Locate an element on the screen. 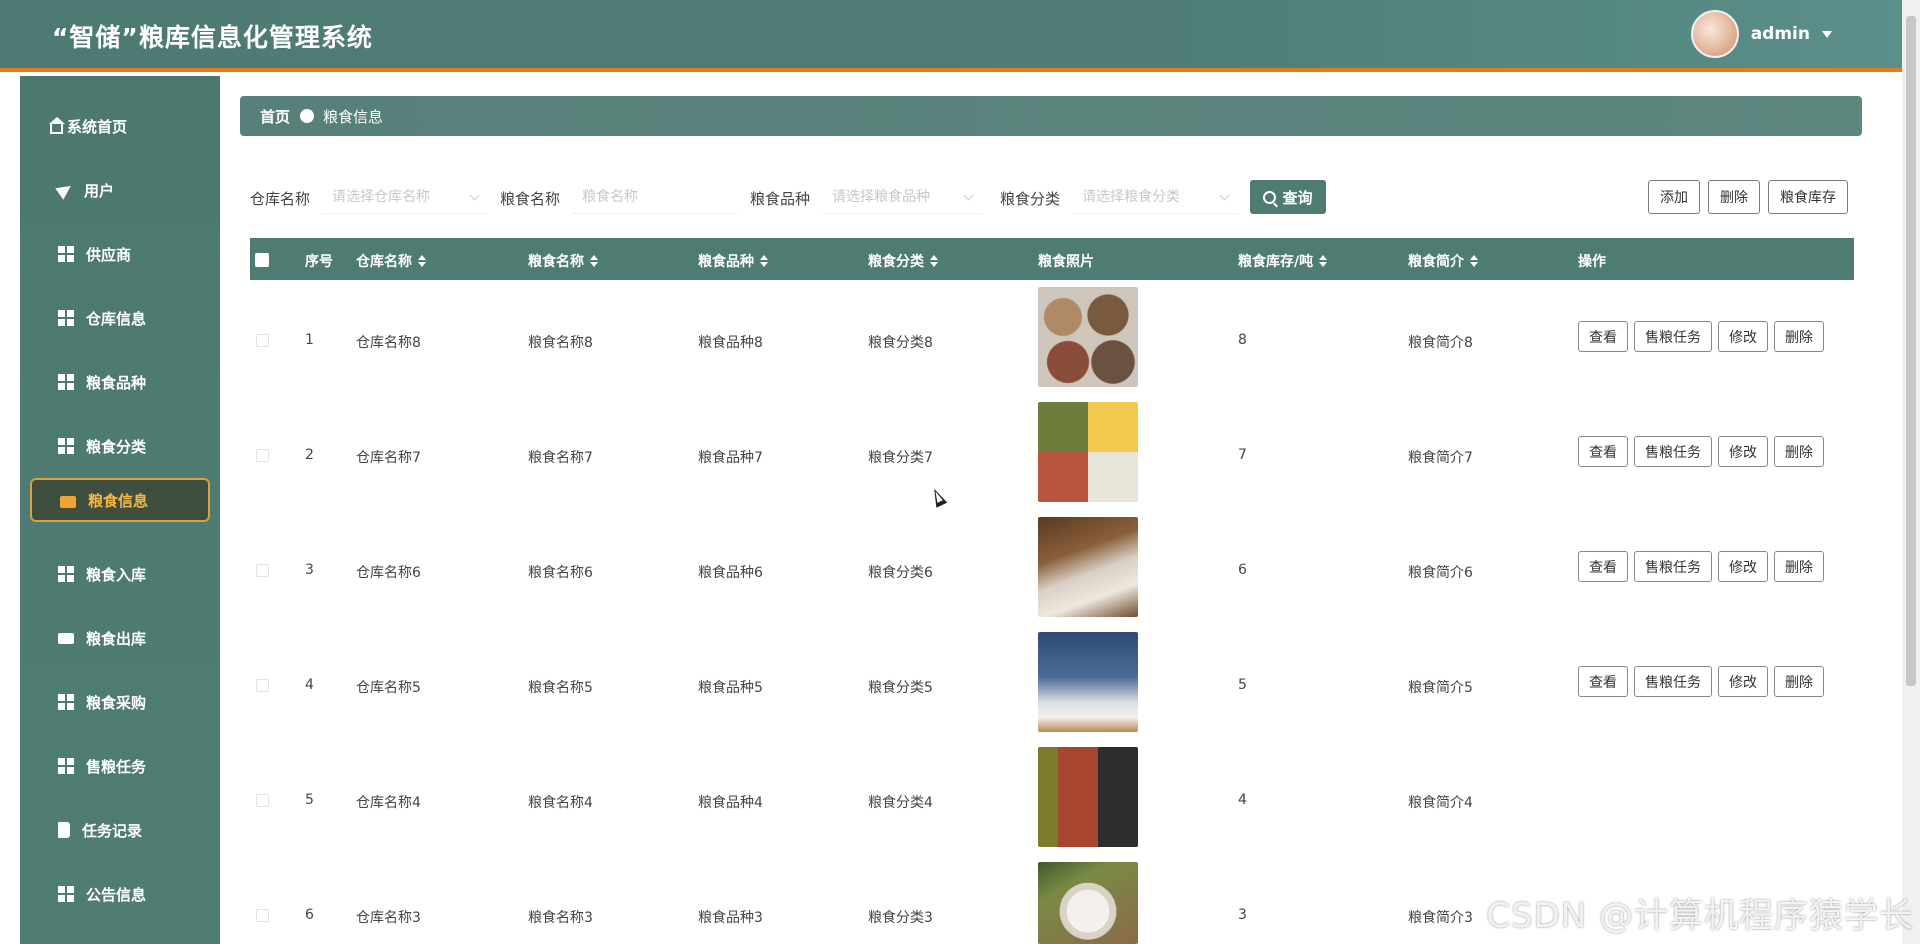 The image size is (1920, 944). cell-index: 6 is located at coordinates (309, 915).